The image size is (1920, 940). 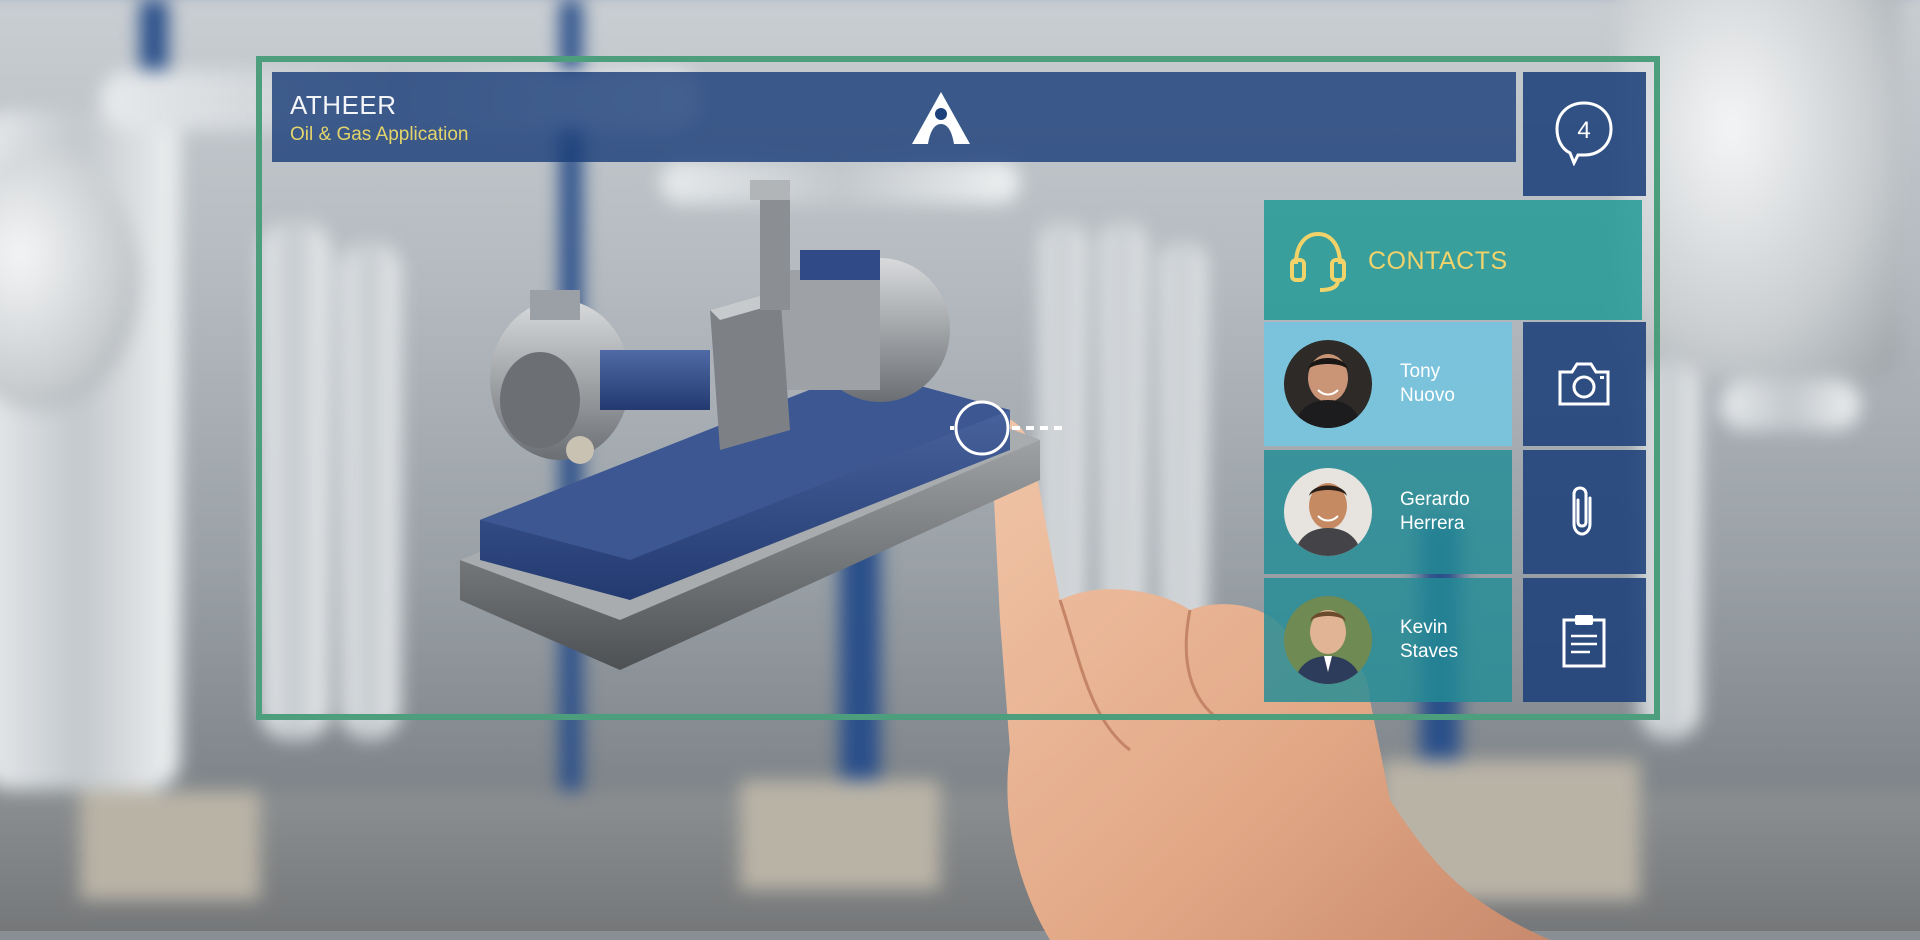 I want to click on contact-first-name: Gerardo, so click(x=1435, y=499).